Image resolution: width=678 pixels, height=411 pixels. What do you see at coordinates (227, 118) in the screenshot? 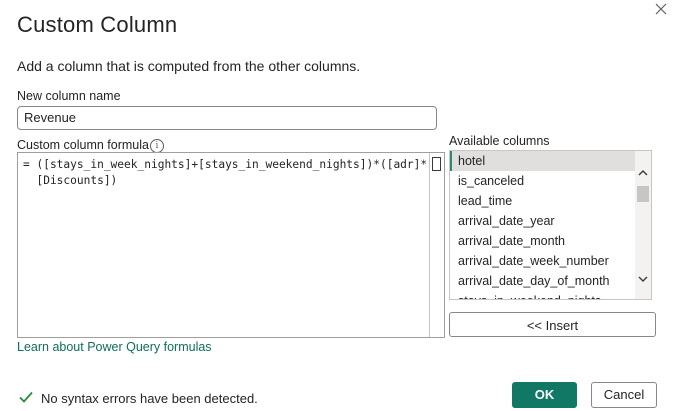
I see `new-column-name-input` at bounding box center [227, 118].